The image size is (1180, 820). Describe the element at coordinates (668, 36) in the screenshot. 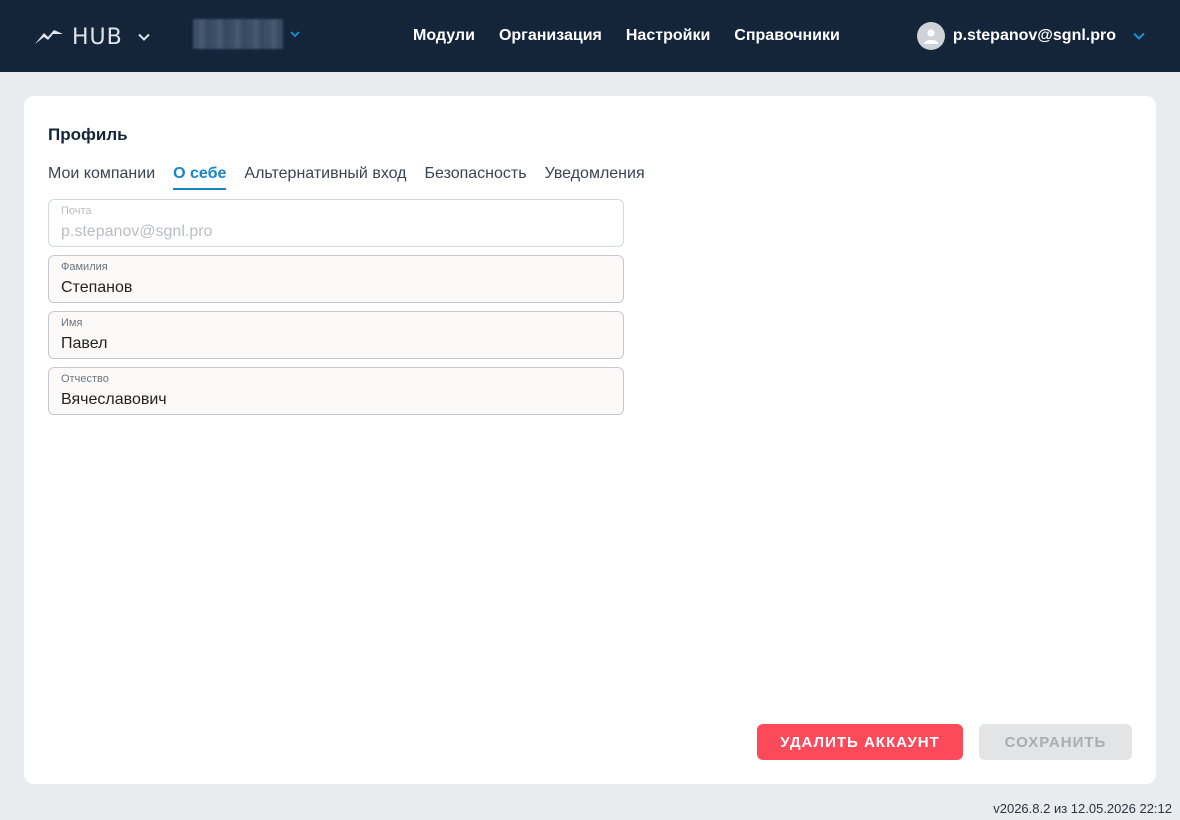

I see `nav-item-settings: Настройки` at that location.